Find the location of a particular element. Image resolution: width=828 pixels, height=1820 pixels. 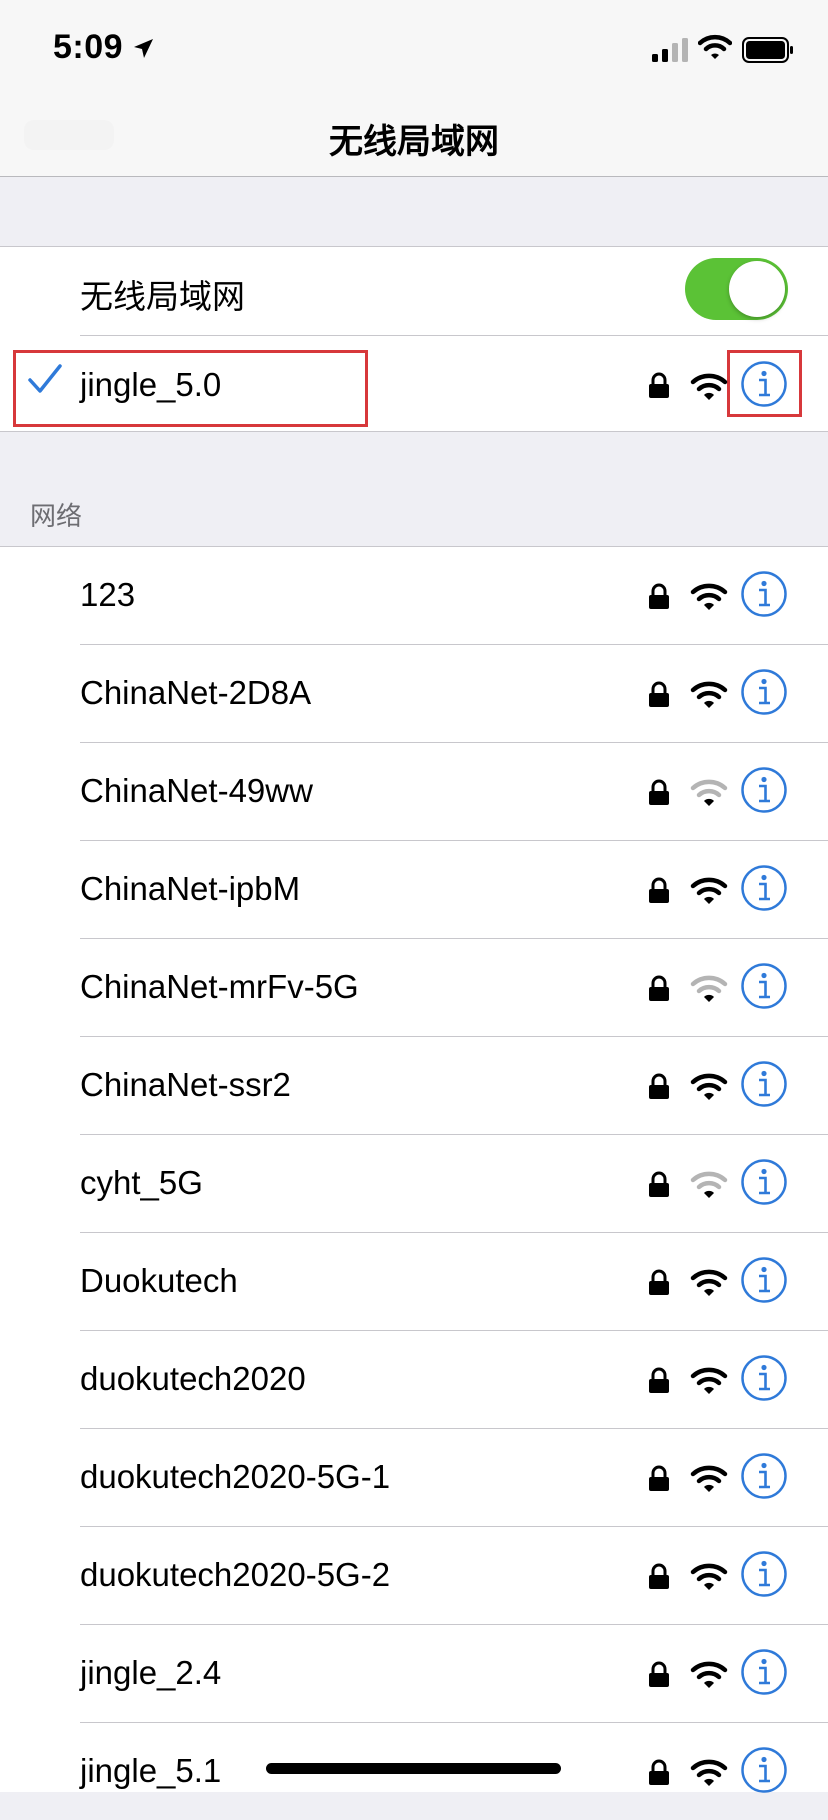

network-row: ChinaNet-ipbM is located at coordinates (414, 889).